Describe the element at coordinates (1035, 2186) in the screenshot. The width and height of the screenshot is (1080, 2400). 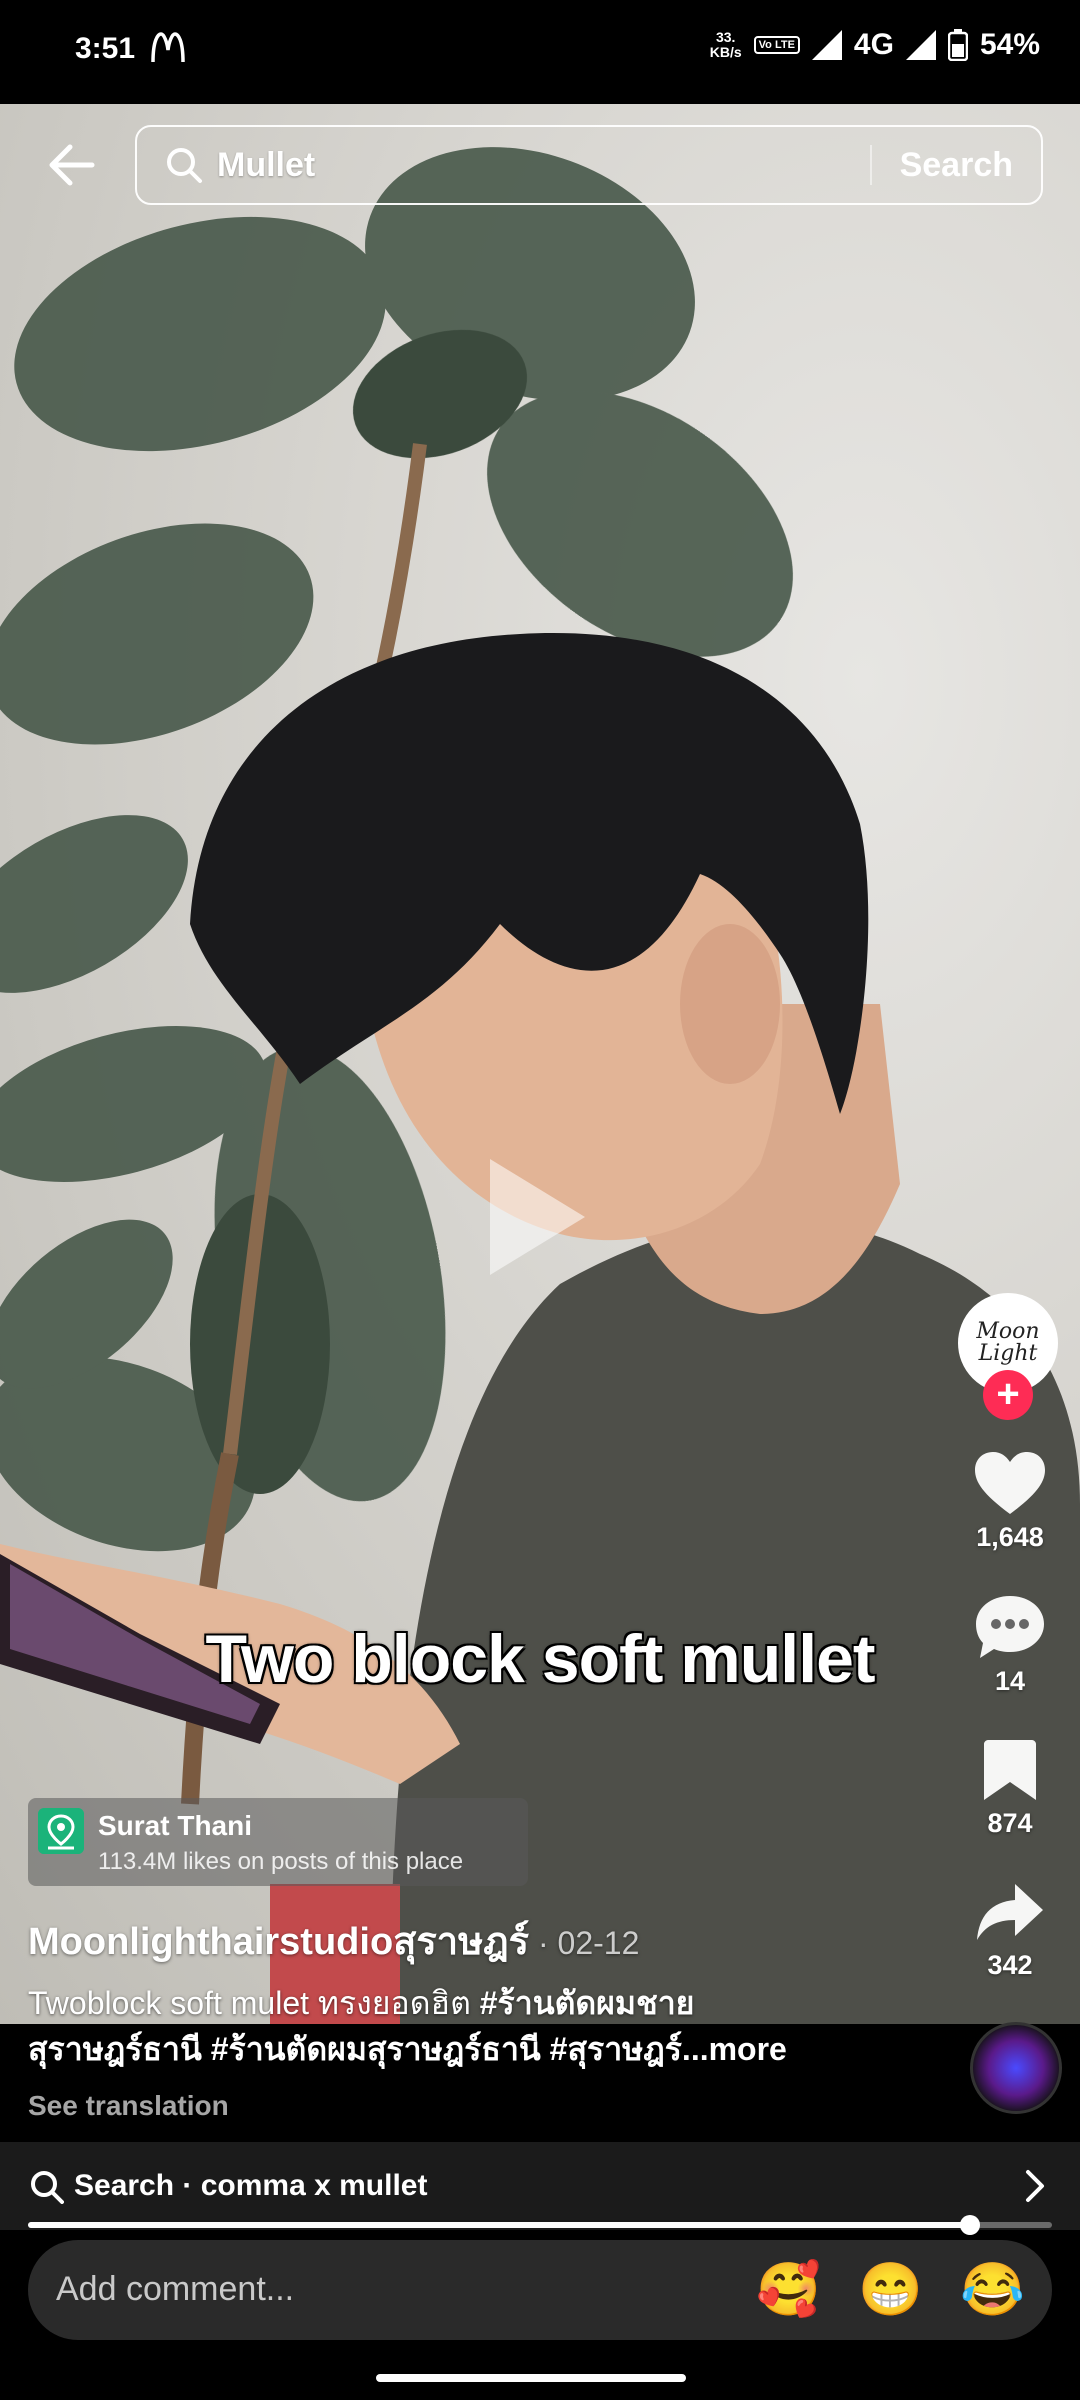
I see `chevron-right-icon` at that location.